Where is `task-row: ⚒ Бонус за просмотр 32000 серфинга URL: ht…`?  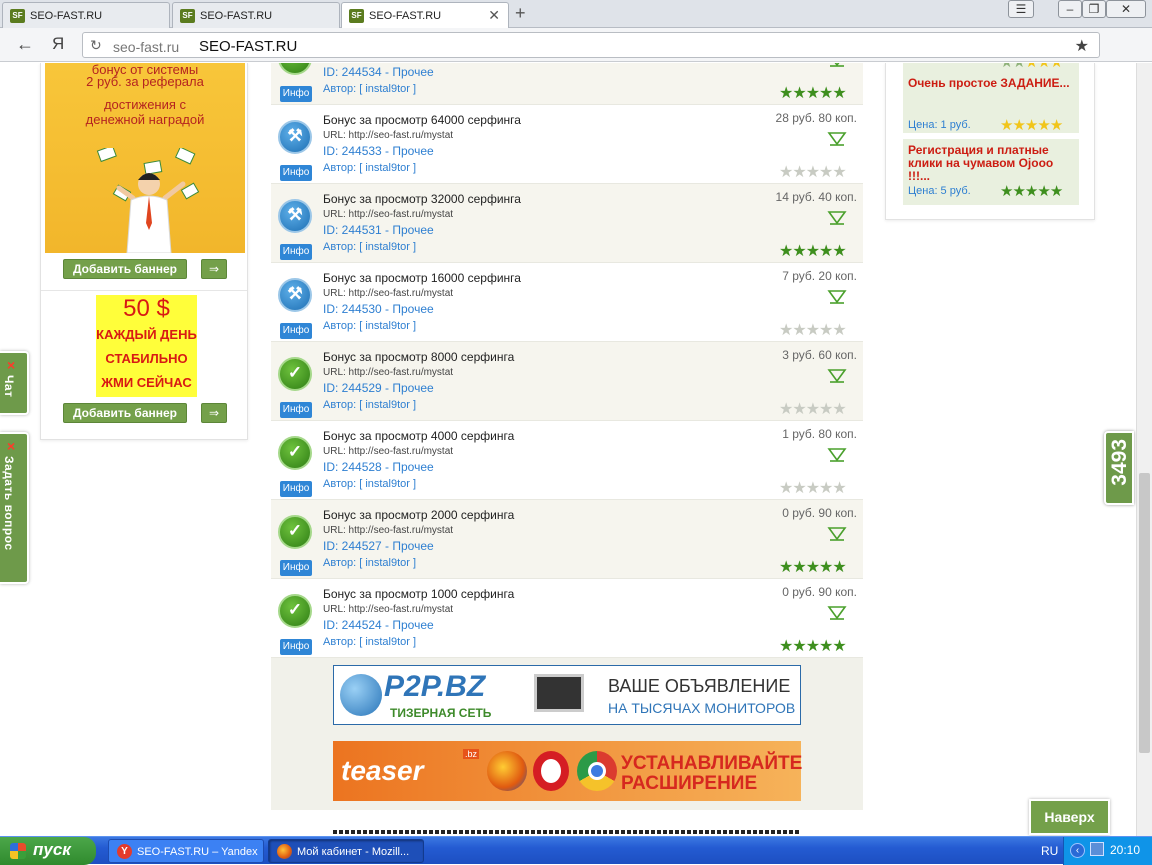
task-row: ⚒ Бонус за просмотр 32000 серфинга URL: ht… is located at coordinates (567, 223).